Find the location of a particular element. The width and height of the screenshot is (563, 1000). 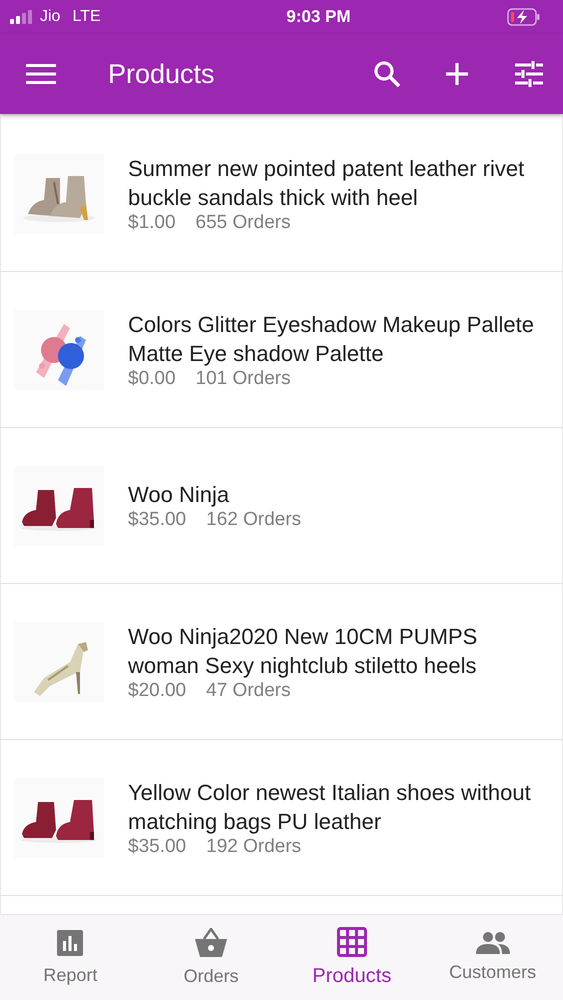

report-icon is located at coordinates (70, 943).